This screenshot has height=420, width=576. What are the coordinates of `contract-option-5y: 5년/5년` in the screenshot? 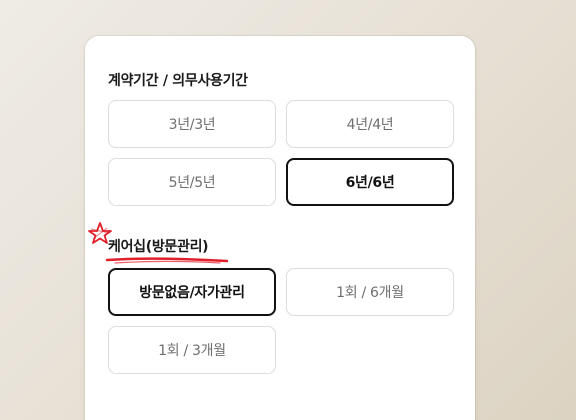 It's located at (192, 182).